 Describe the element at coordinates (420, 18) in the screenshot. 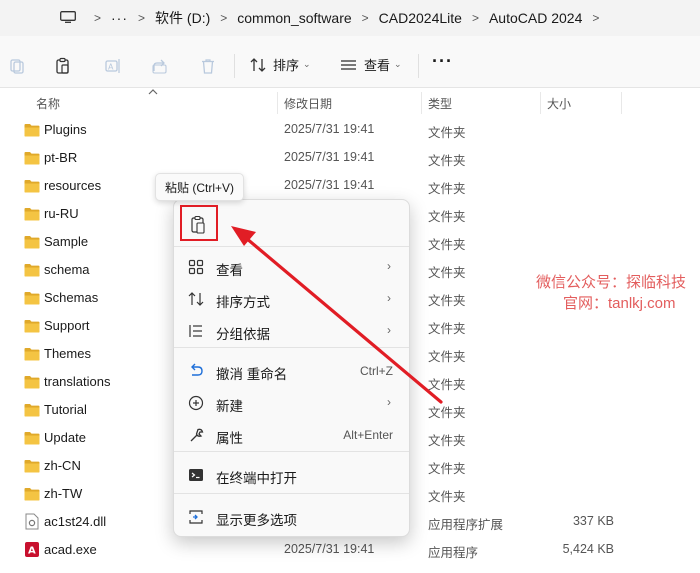

I see `breadcrumb-item-cad2024lite: CAD2024Lite` at that location.